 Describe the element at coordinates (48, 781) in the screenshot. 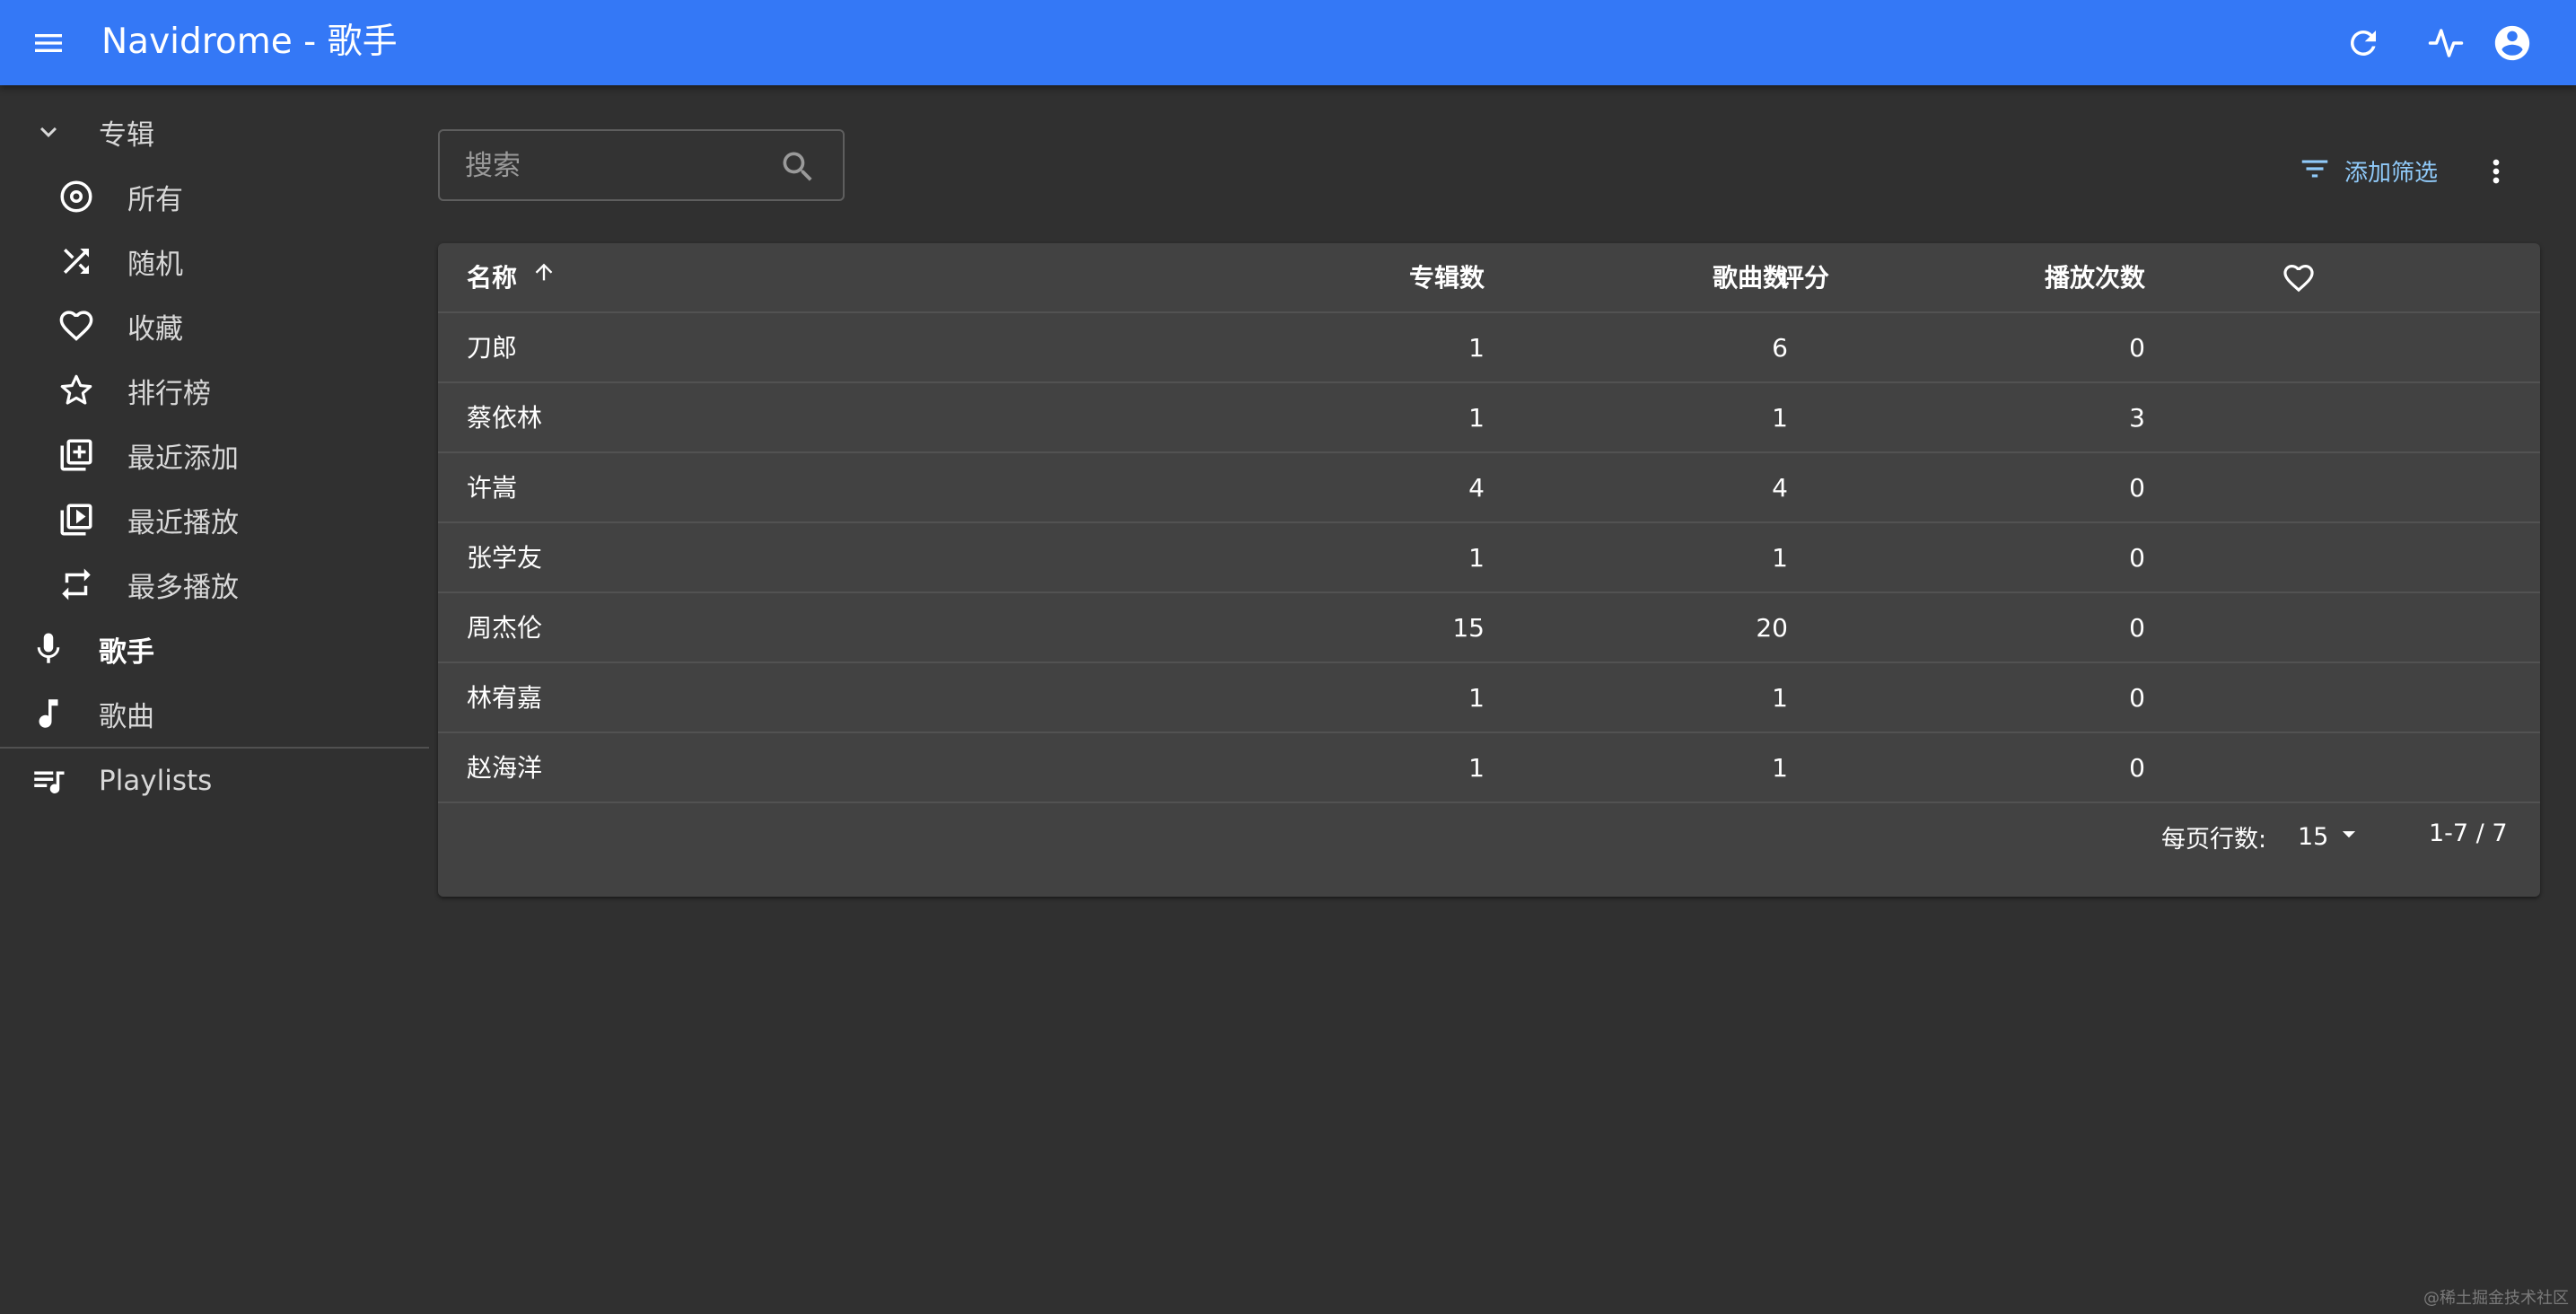

I see `queue-music-icon` at that location.